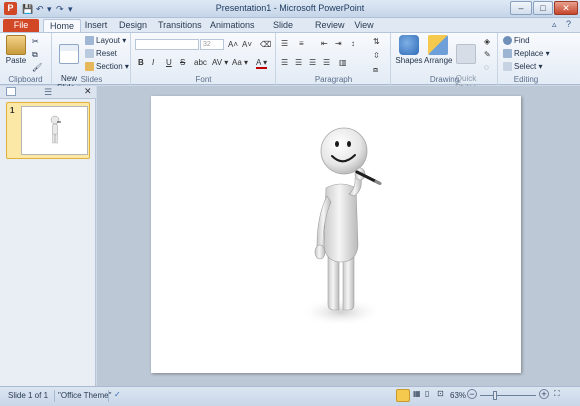  I want to click on zoom-slider, so click(508, 395).